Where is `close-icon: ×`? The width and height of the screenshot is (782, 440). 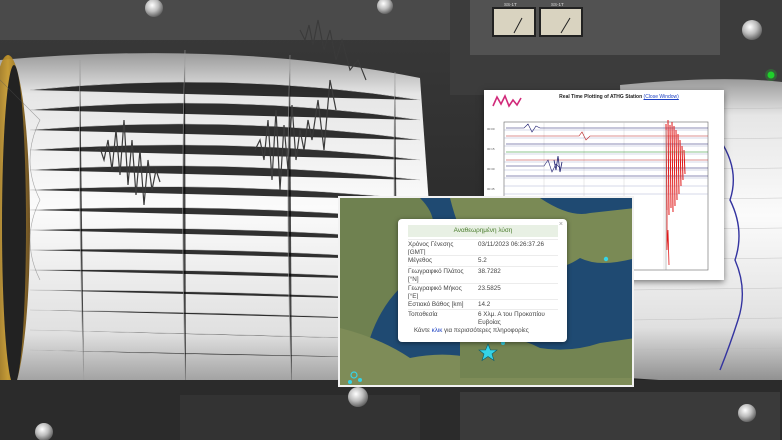
close-icon: × is located at coordinates (561, 224).